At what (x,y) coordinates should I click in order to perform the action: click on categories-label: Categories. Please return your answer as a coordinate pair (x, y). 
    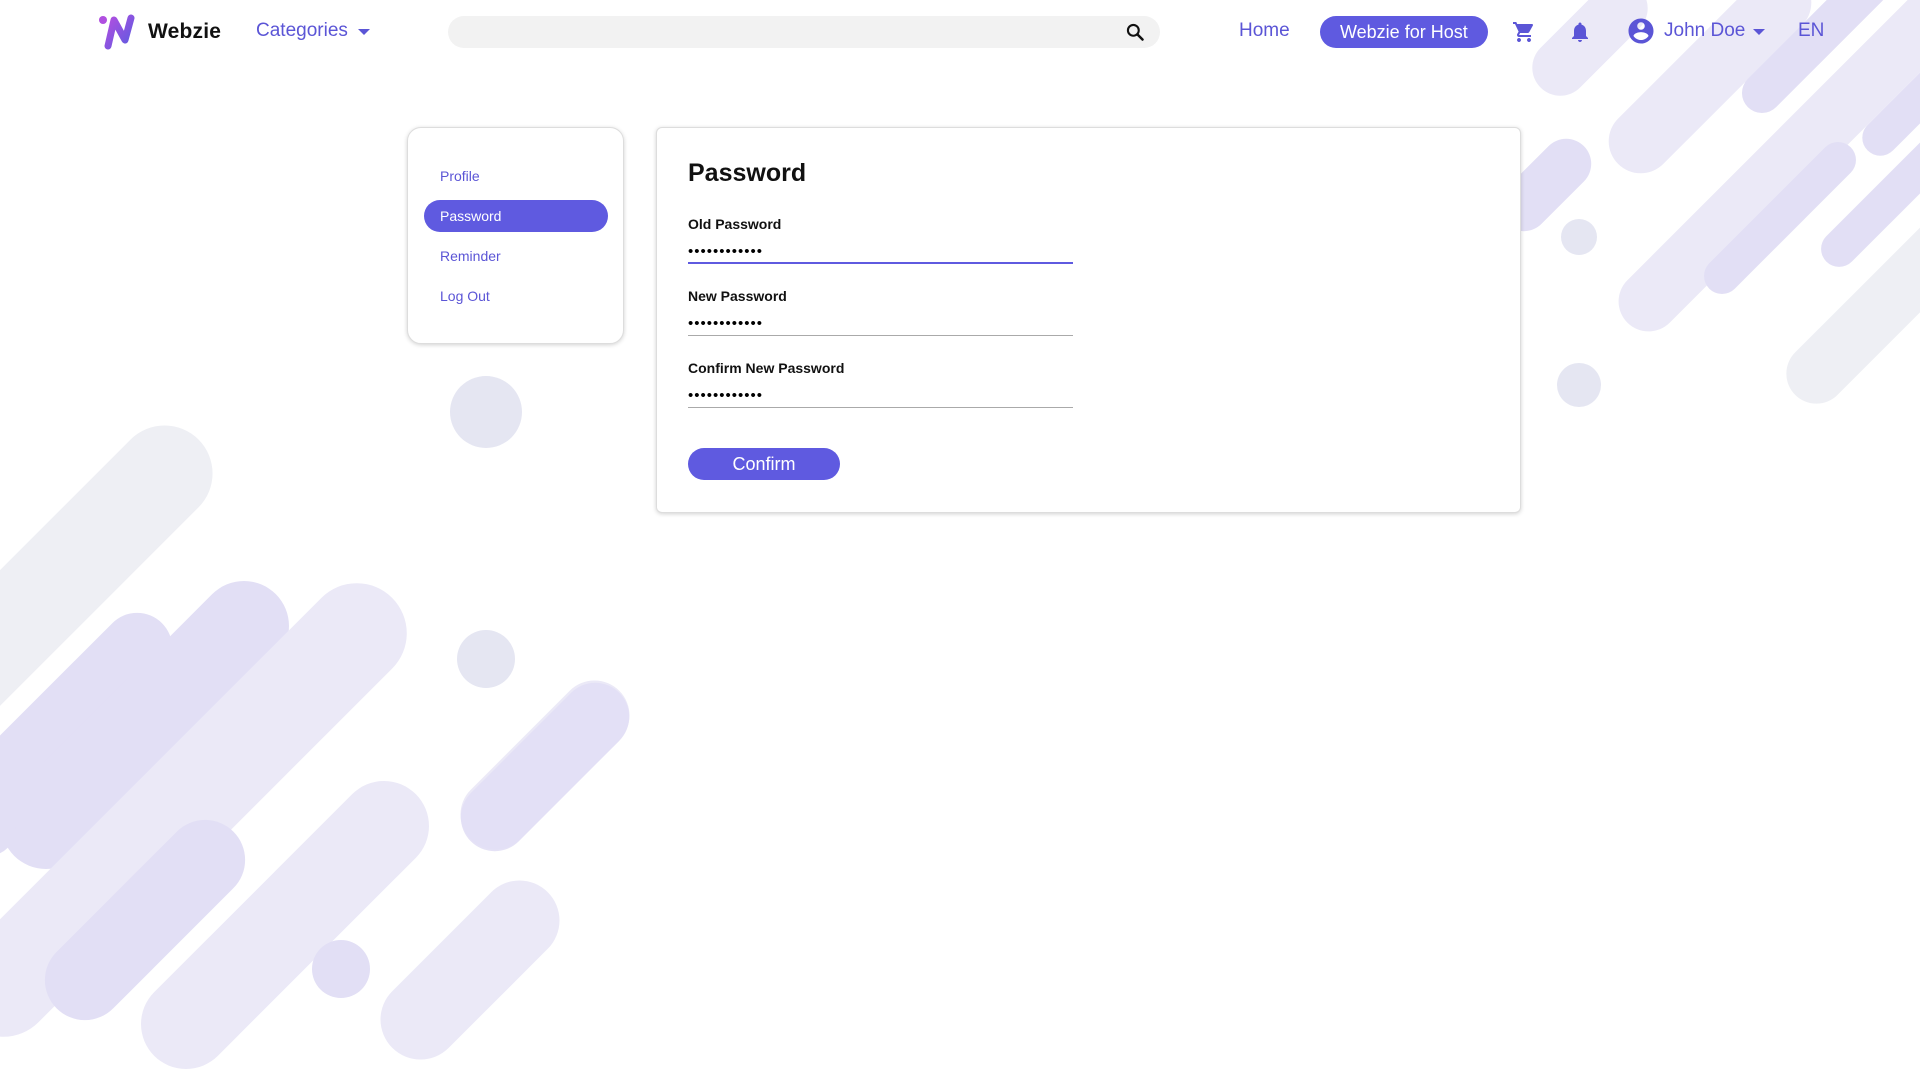
    Looking at the image, I should click on (302, 30).